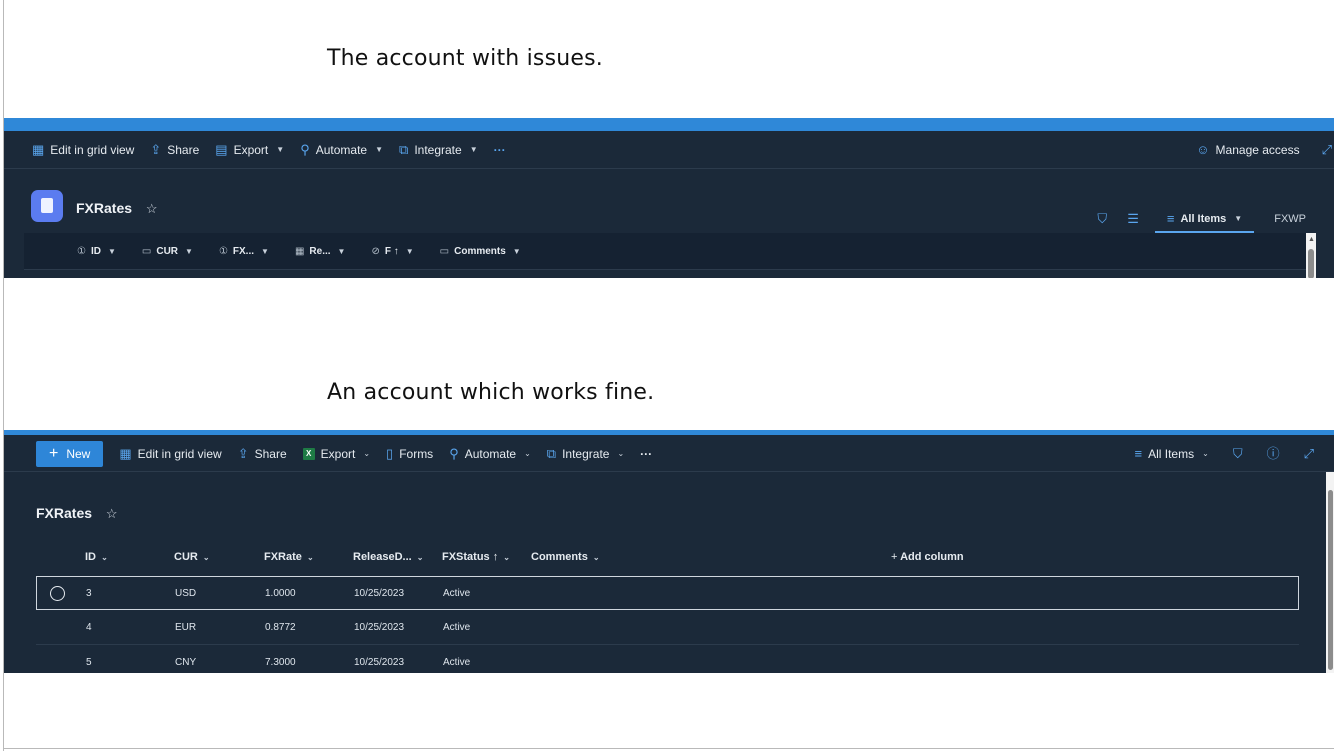 The width and height of the screenshot is (1334, 751). I want to click on column-cur-label: CUR, so click(167, 251).